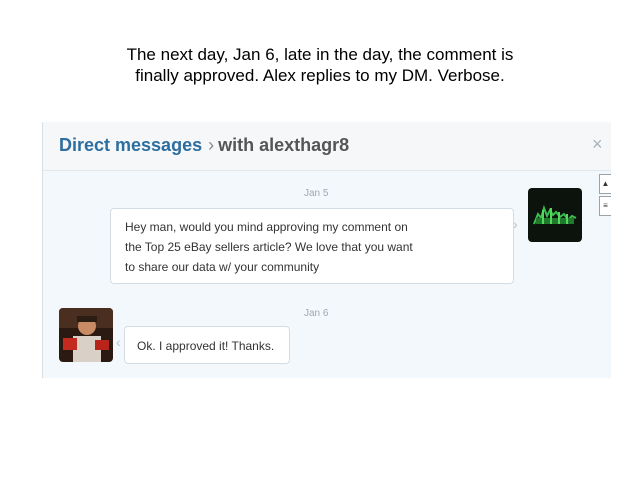 The image size is (640, 480). Describe the element at coordinates (130, 145) in the screenshot. I see `dm-title-link: Direct messages` at that location.